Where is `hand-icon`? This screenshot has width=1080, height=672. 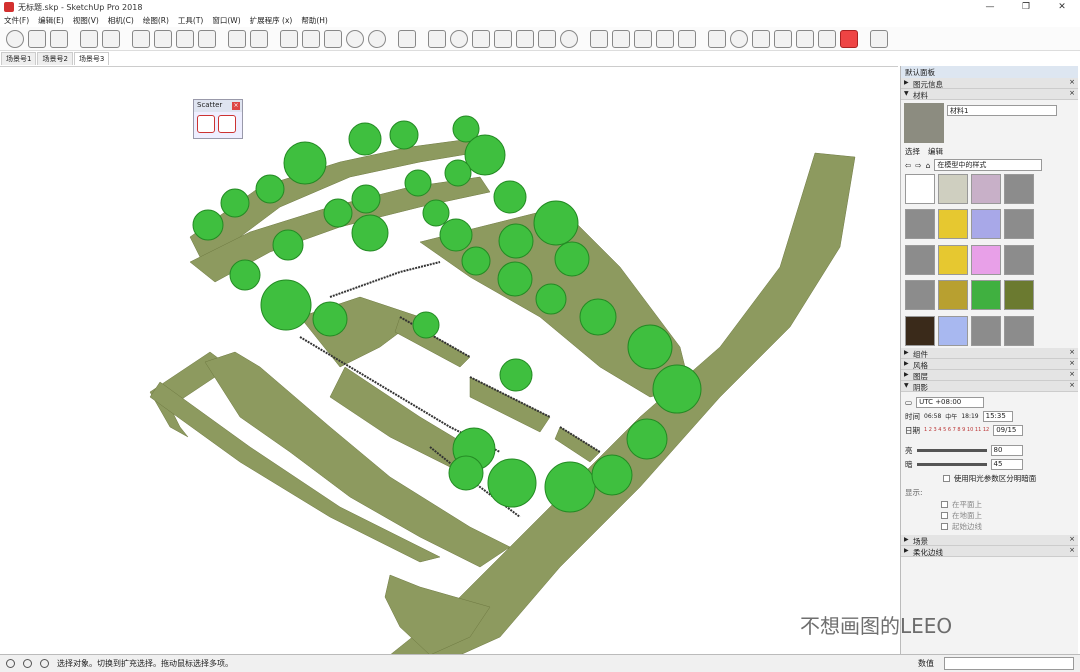
hand-icon is located at coordinates (407, 38).